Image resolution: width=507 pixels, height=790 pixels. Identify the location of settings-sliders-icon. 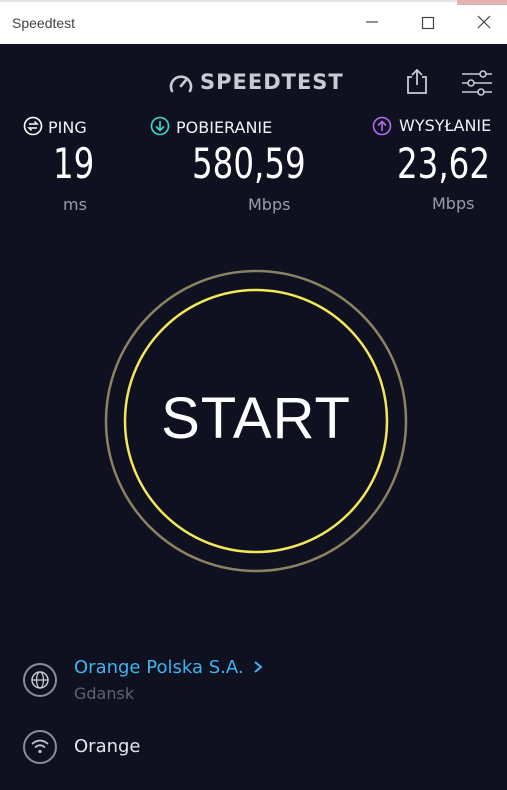
(477, 83).